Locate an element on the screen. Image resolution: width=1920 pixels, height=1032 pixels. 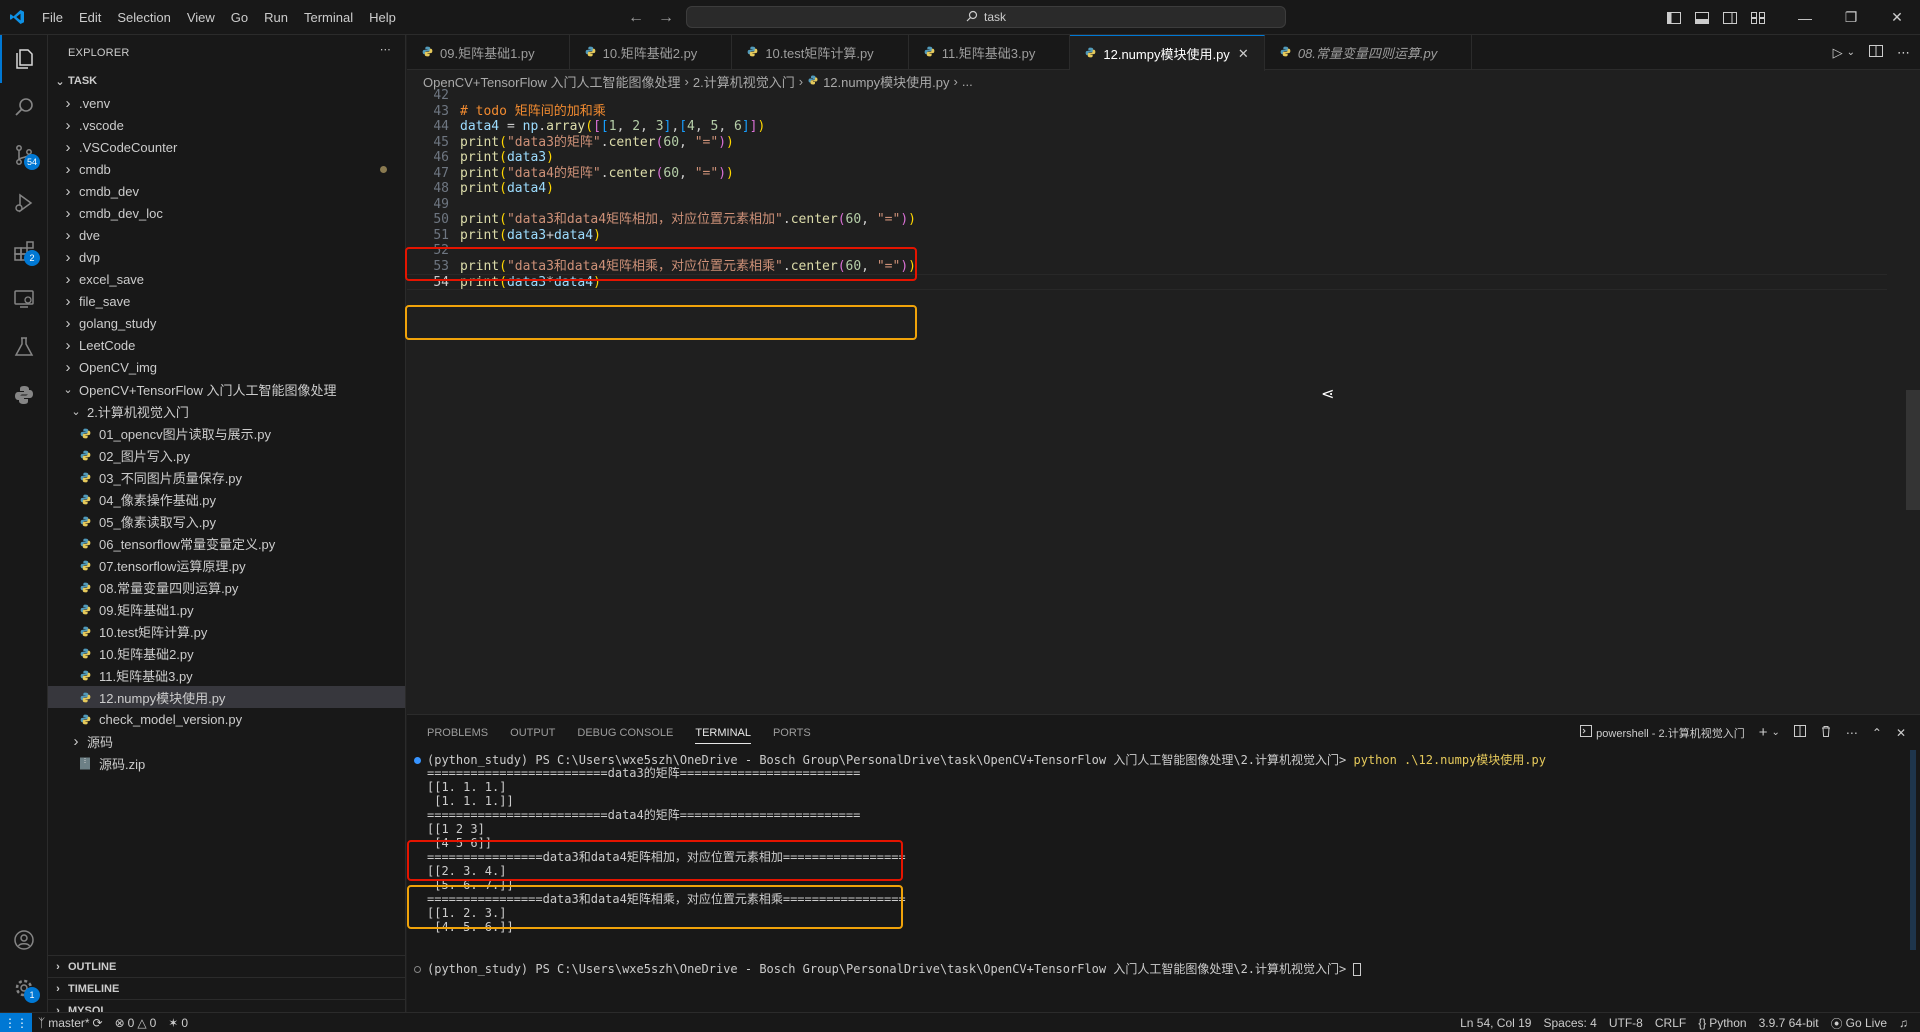
panel-tab-ports: PORTS is located at coordinates (792, 733).